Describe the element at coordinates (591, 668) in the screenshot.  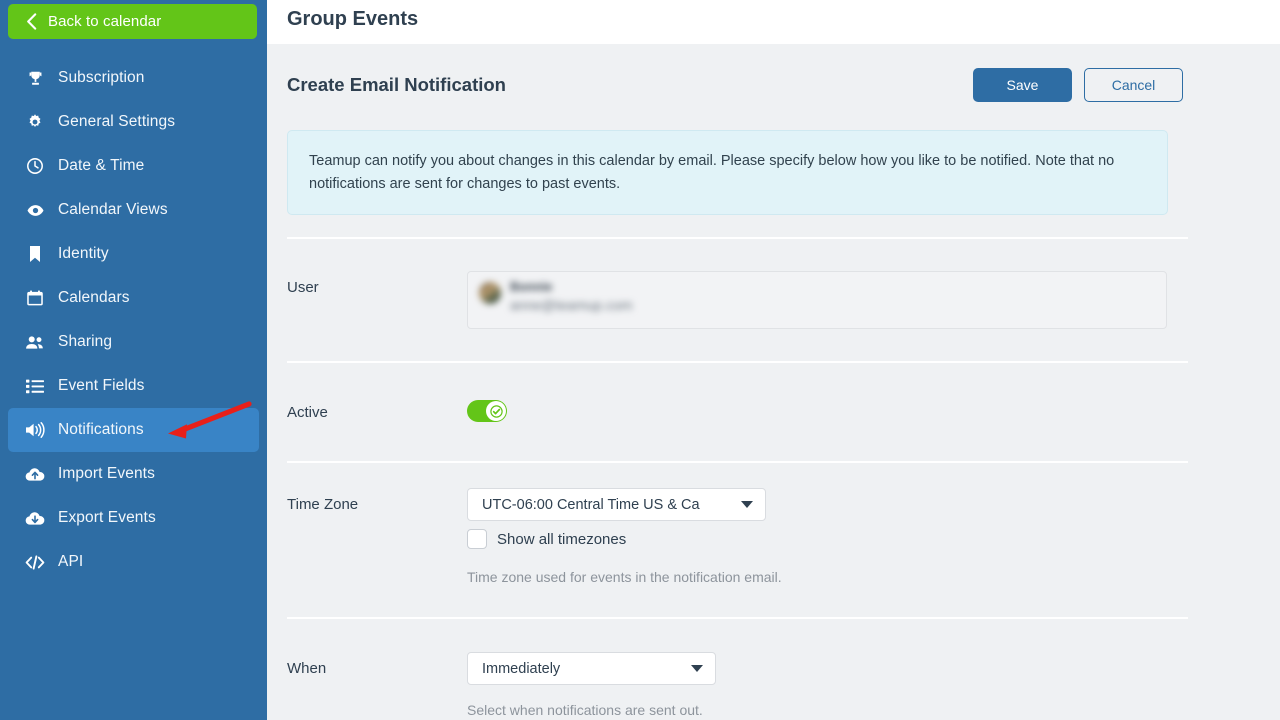
I see `when-select: Immediately` at that location.